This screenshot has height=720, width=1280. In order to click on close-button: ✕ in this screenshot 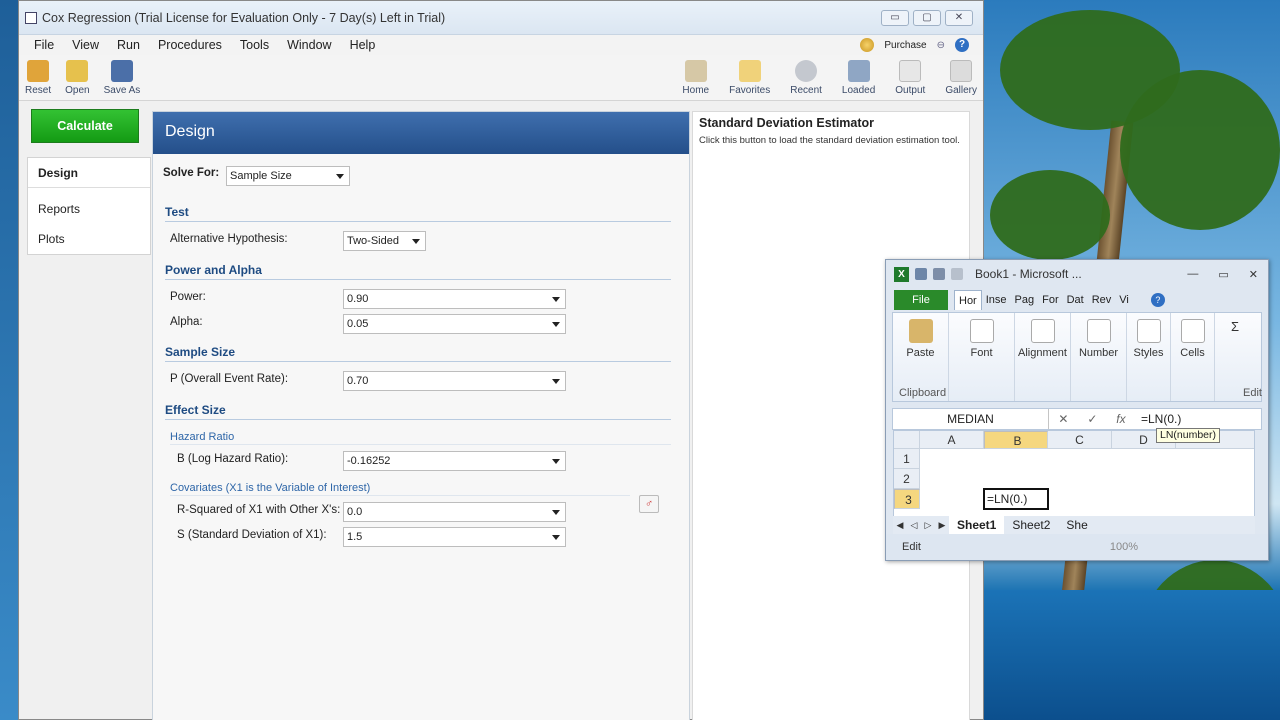, I will do `click(959, 18)`.